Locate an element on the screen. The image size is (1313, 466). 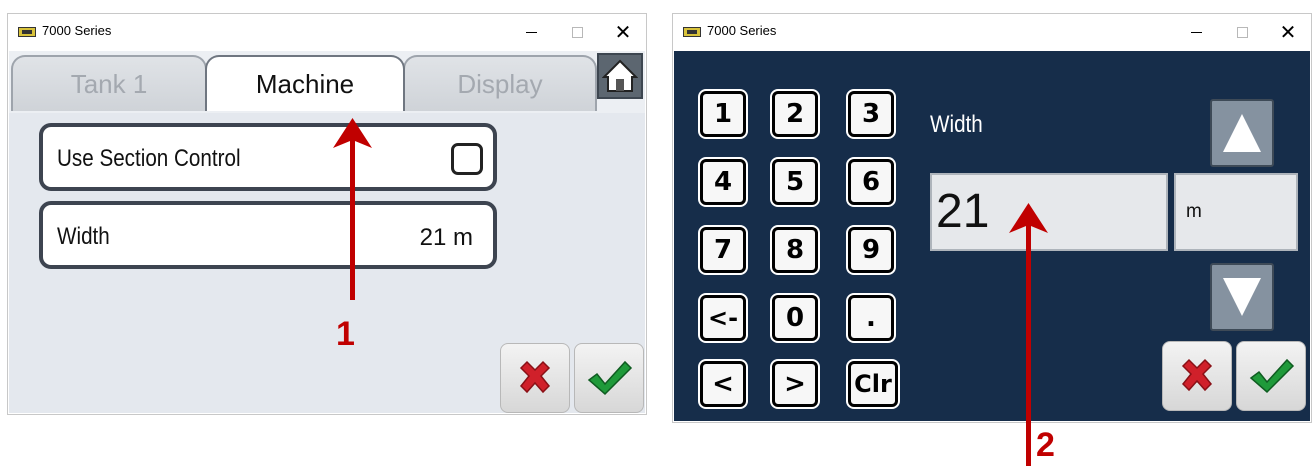
use-section-control-row: Use Section Control is located at coordinates (268, 157).